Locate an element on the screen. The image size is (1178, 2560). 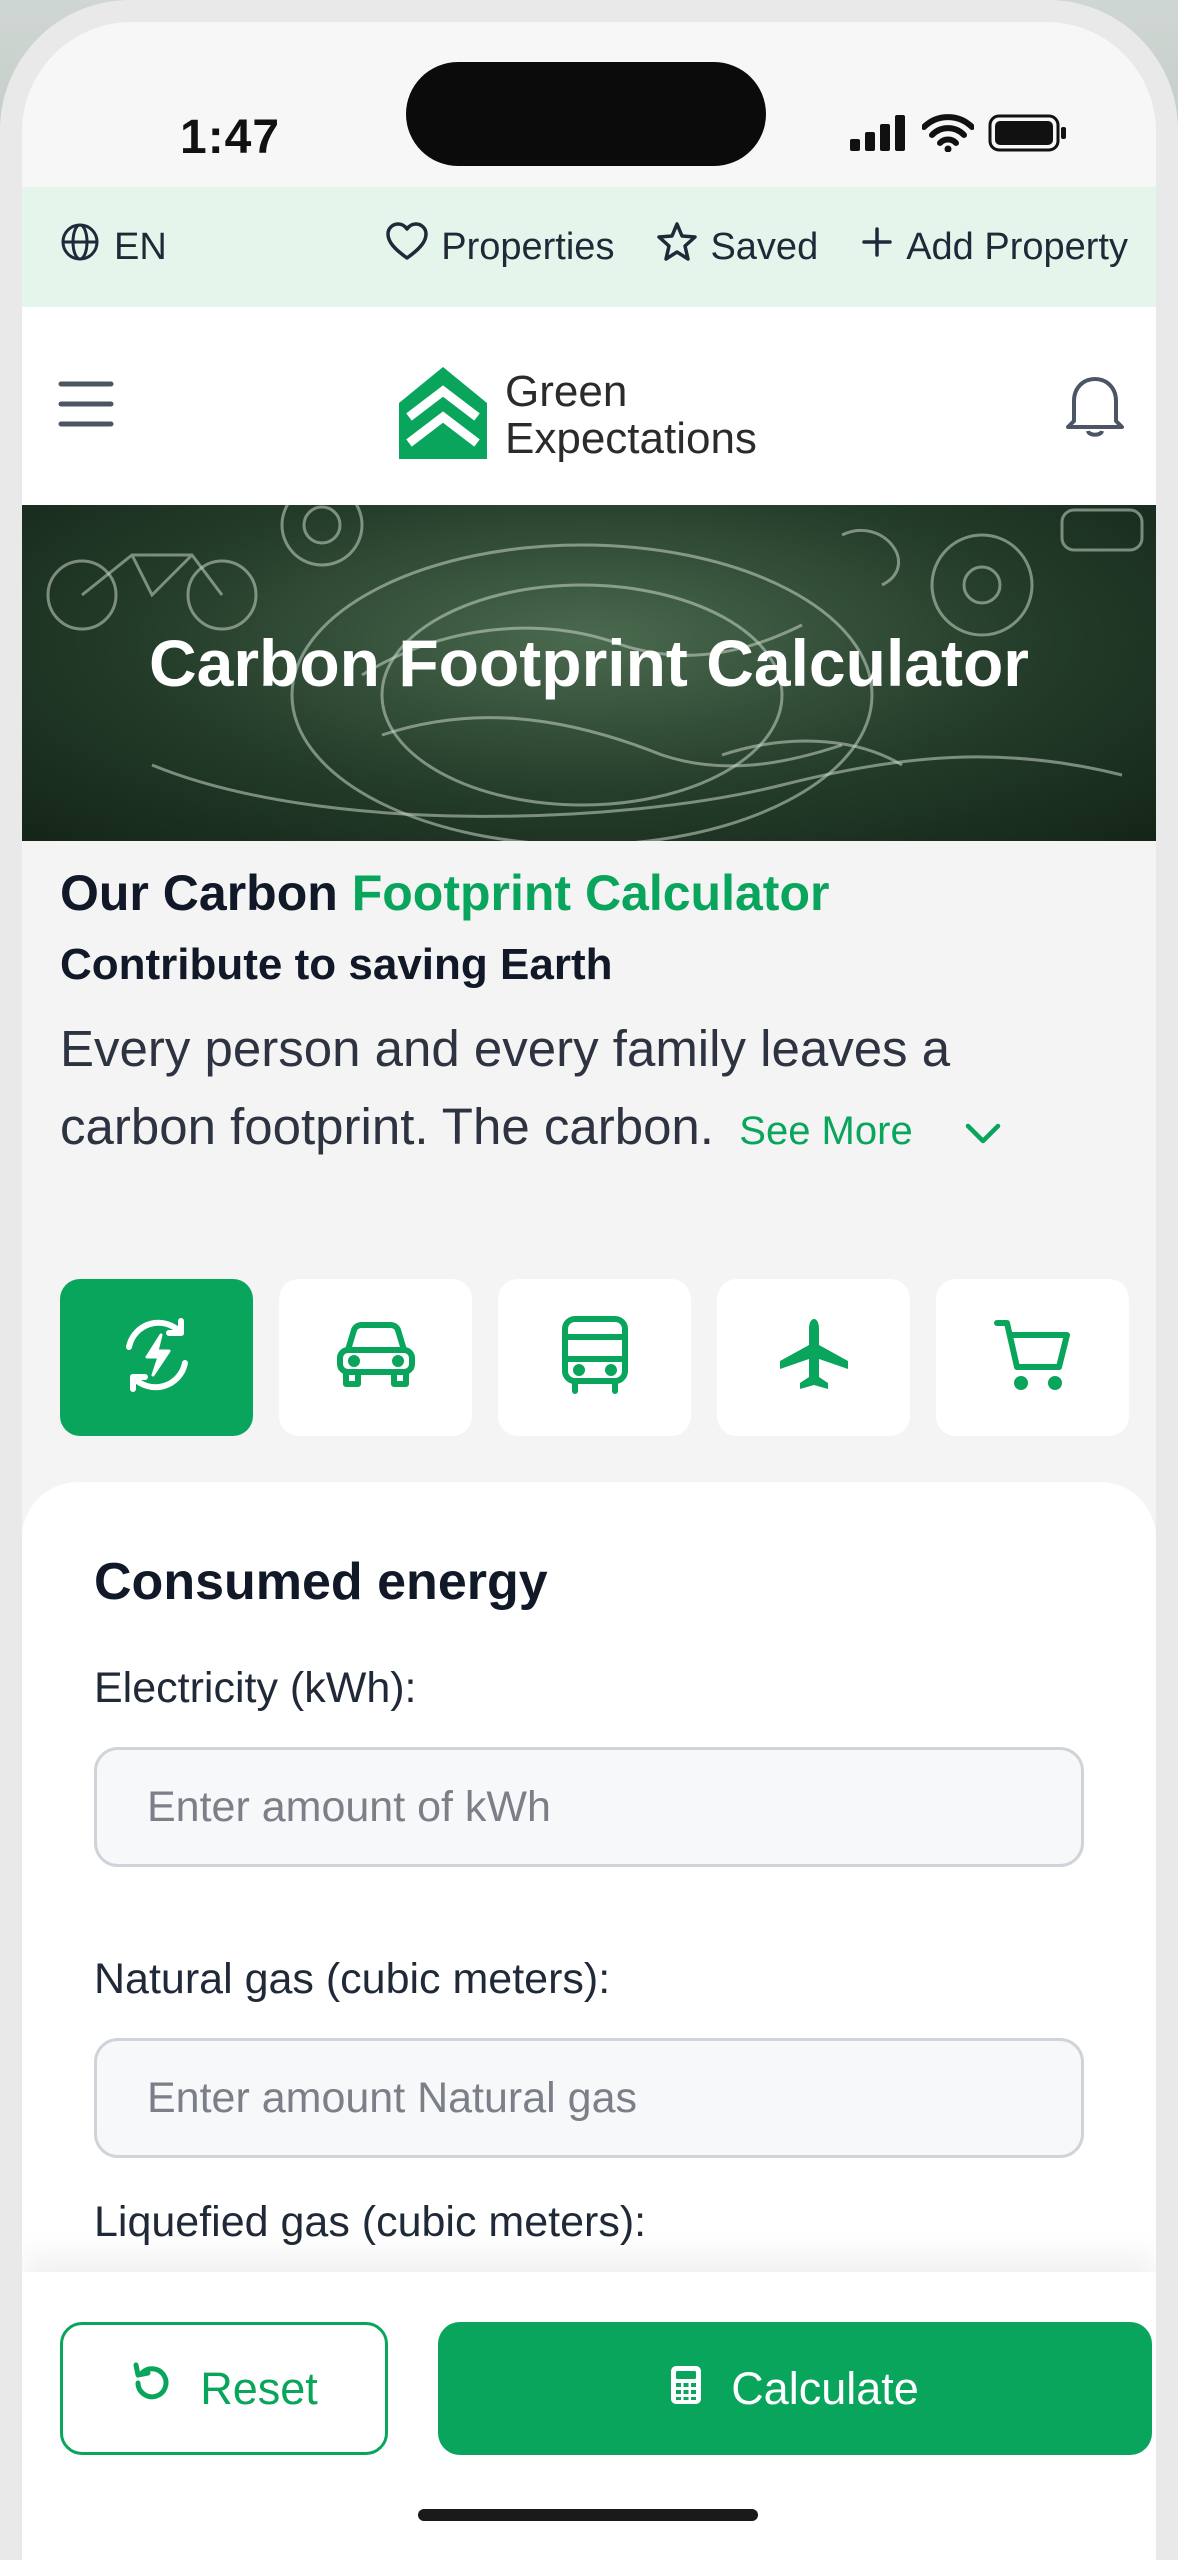
logo-line-2: Expectations is located at coordinates (631, 438).